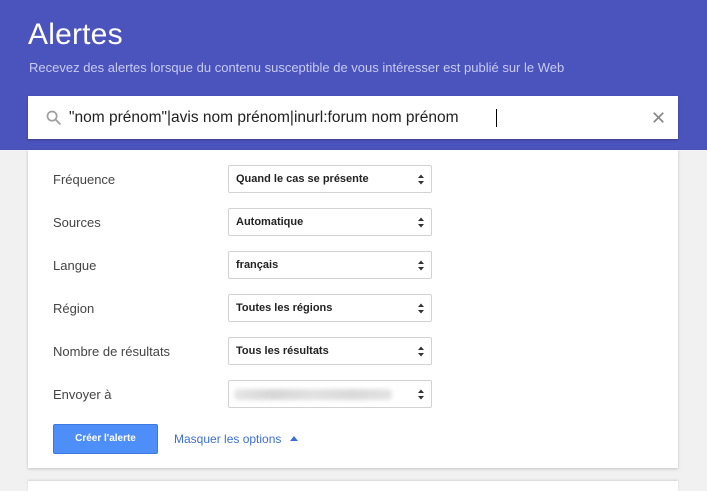 This screenshot has height=491, width=707. What do you see at coordinates (496, 118) in the screenshot?
I see `text-cursor` at bounding box center [496, 118].